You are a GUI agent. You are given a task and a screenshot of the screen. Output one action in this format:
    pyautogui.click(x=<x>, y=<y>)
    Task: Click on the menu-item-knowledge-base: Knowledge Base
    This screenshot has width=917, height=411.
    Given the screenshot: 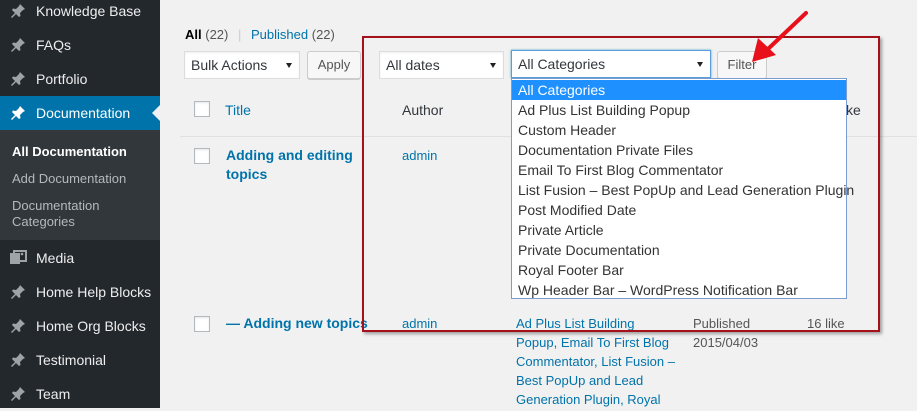 What is the action you would take?
    pyautogui.click(x=80, y=14)
    